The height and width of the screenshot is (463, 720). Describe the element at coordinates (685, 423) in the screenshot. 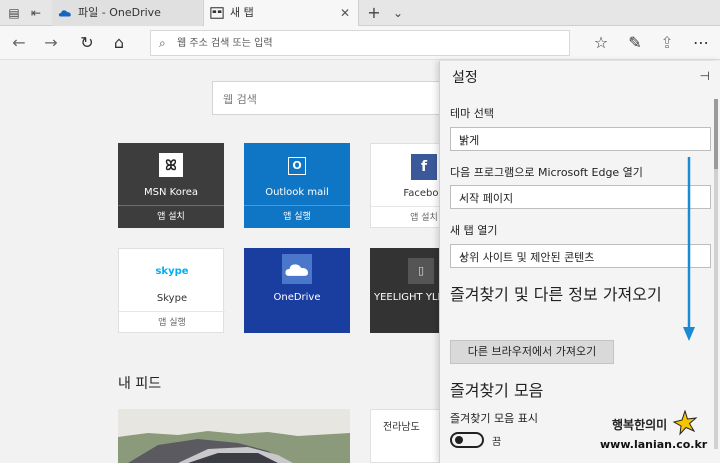

I see `sun-icon` at that location.